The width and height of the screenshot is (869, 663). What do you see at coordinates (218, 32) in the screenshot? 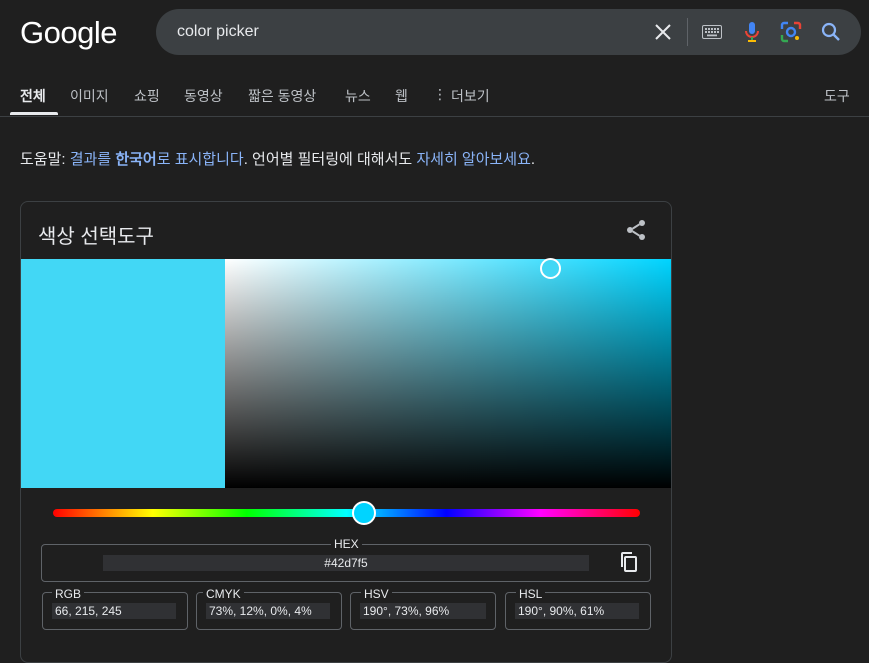
I see `search-input: color picker` at bounding box center [218, 32].